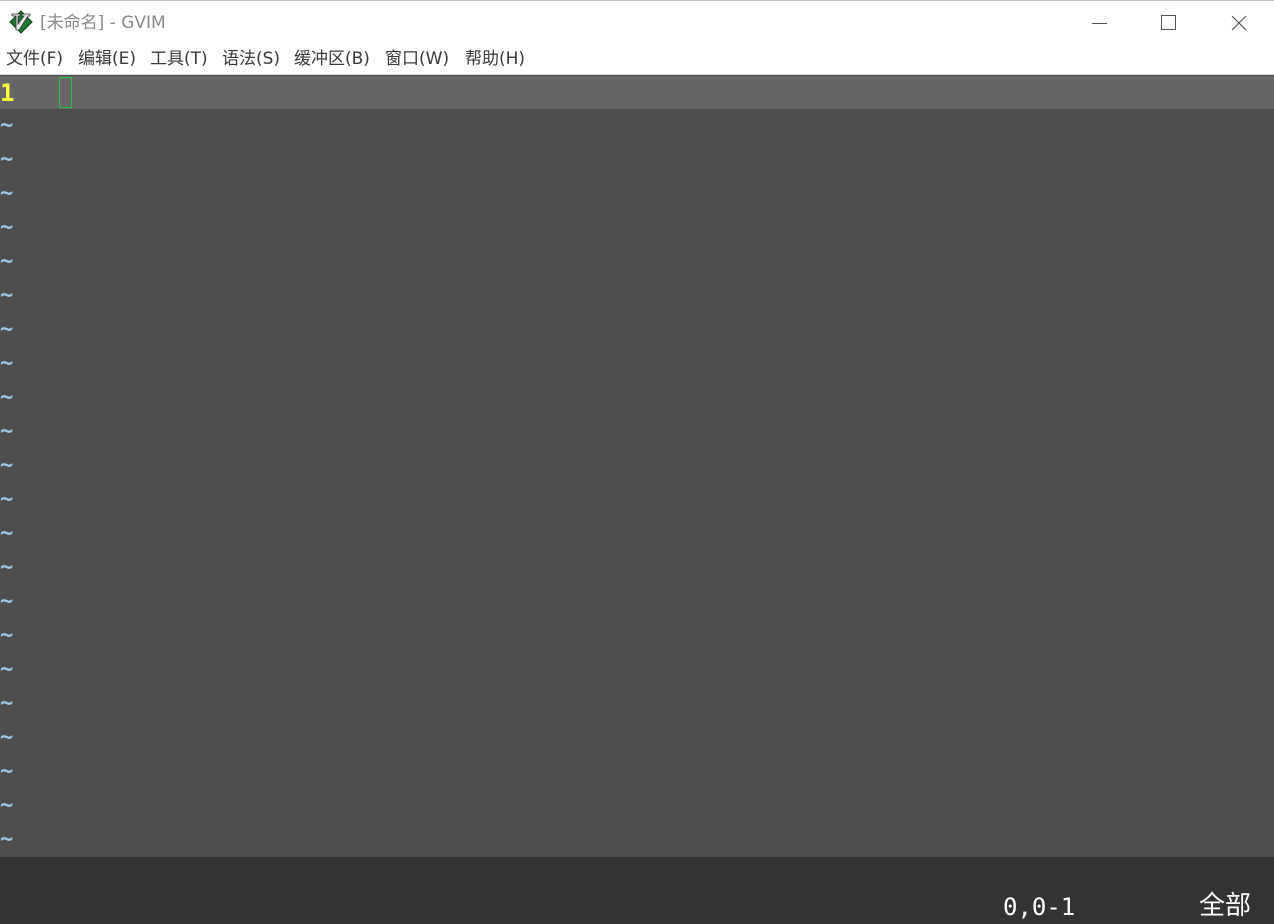 This screenshot has height=924, width=1274. Describe the element at coordinates (495, 59) in the screenshot. I see `menu-help: 帮助(H)` at that location.